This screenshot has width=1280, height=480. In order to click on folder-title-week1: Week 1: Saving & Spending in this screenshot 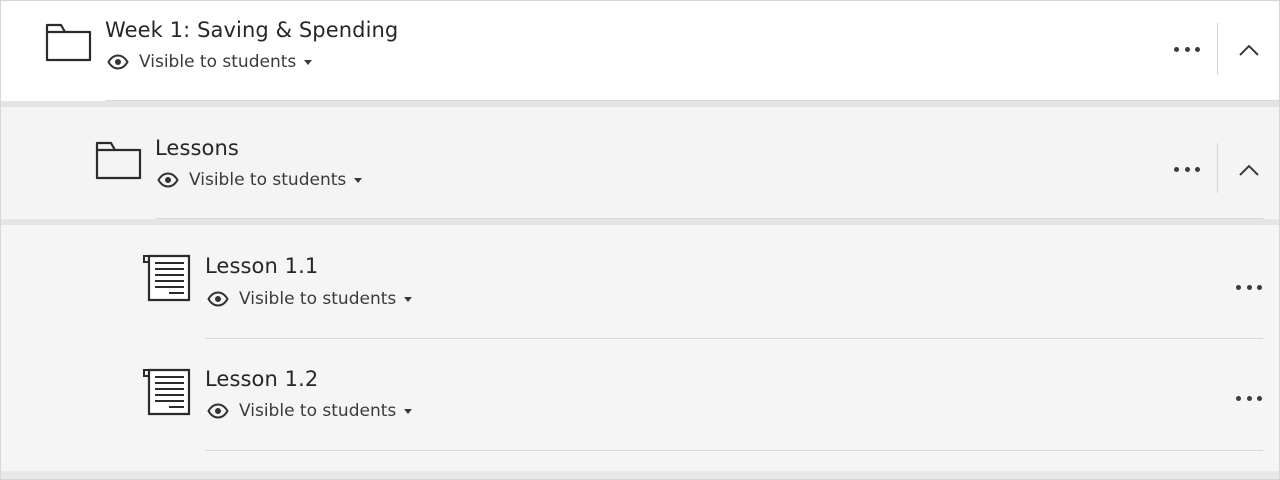, I will do `click(251, 30)`.